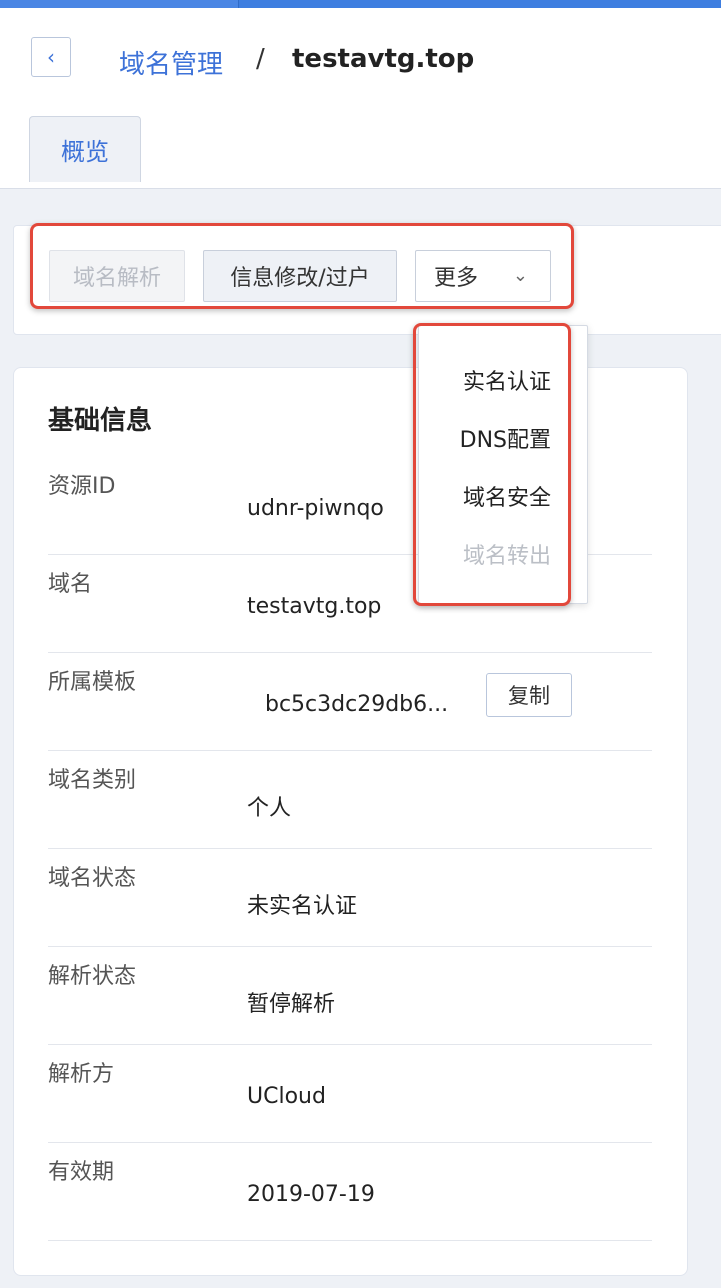 This screenshot has height=1288, width=721. I want to click on top-nav-segment, so click(119, 4).